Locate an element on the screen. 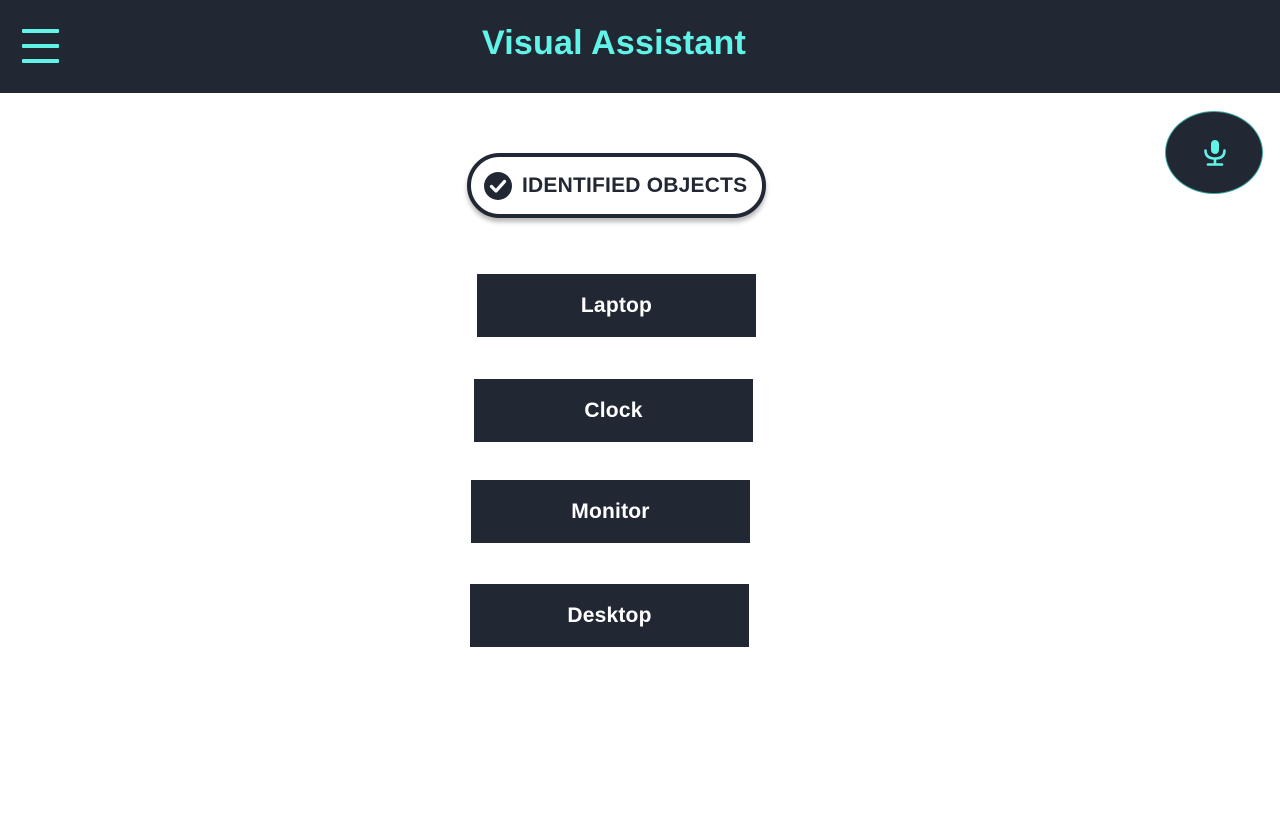 Image resolution: width=1280 pixels, height=832 pixels. identified-objects-badge: IDENTIFIED OBJECTS is located at coordinates (616, 185).